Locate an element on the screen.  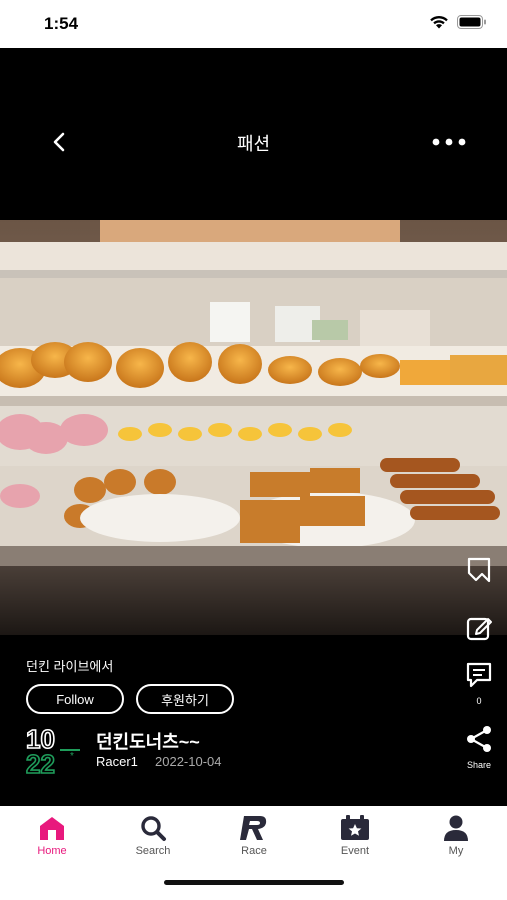
bottom-tab-bar: Home Search Race Event My is located at coordinates (253, 853).